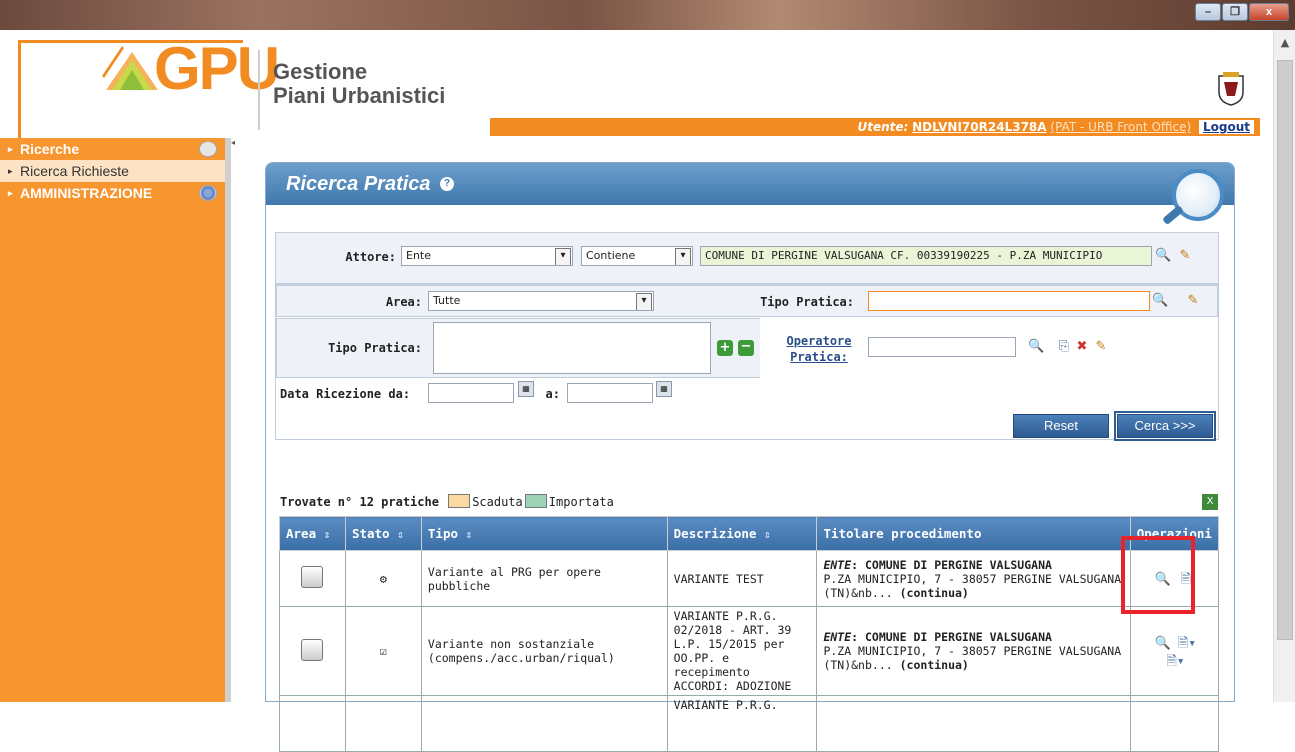 The image size is (1295, 752). Describe the element at coordinates (1061, 426) in the screenshot. I see `reset-button: Reset` at that location.